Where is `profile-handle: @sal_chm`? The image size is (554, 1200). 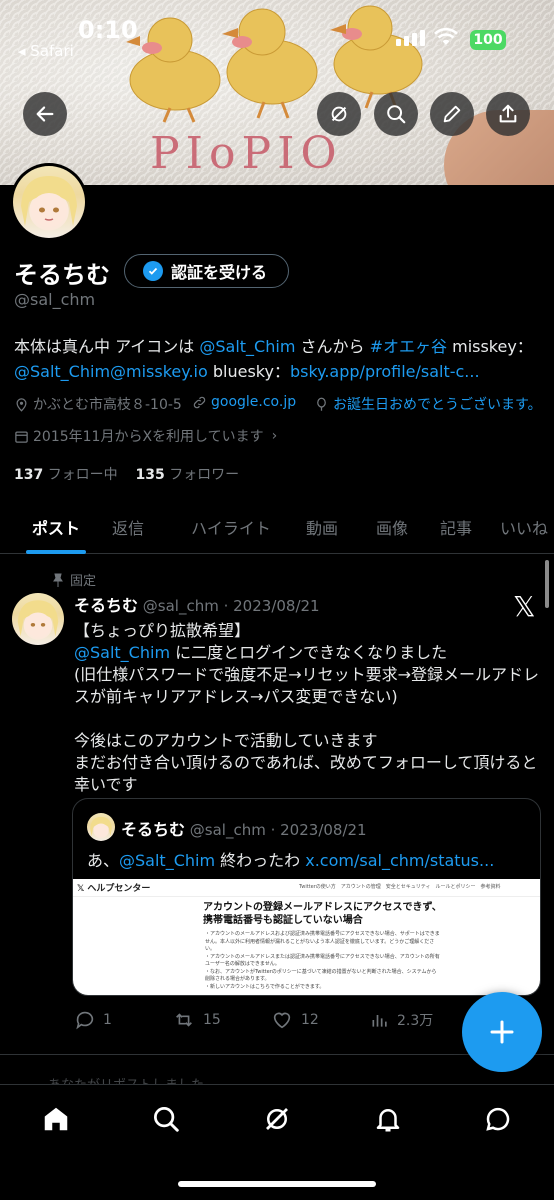 profile-handle: @sal_chm is located at coordinates (55, 299).